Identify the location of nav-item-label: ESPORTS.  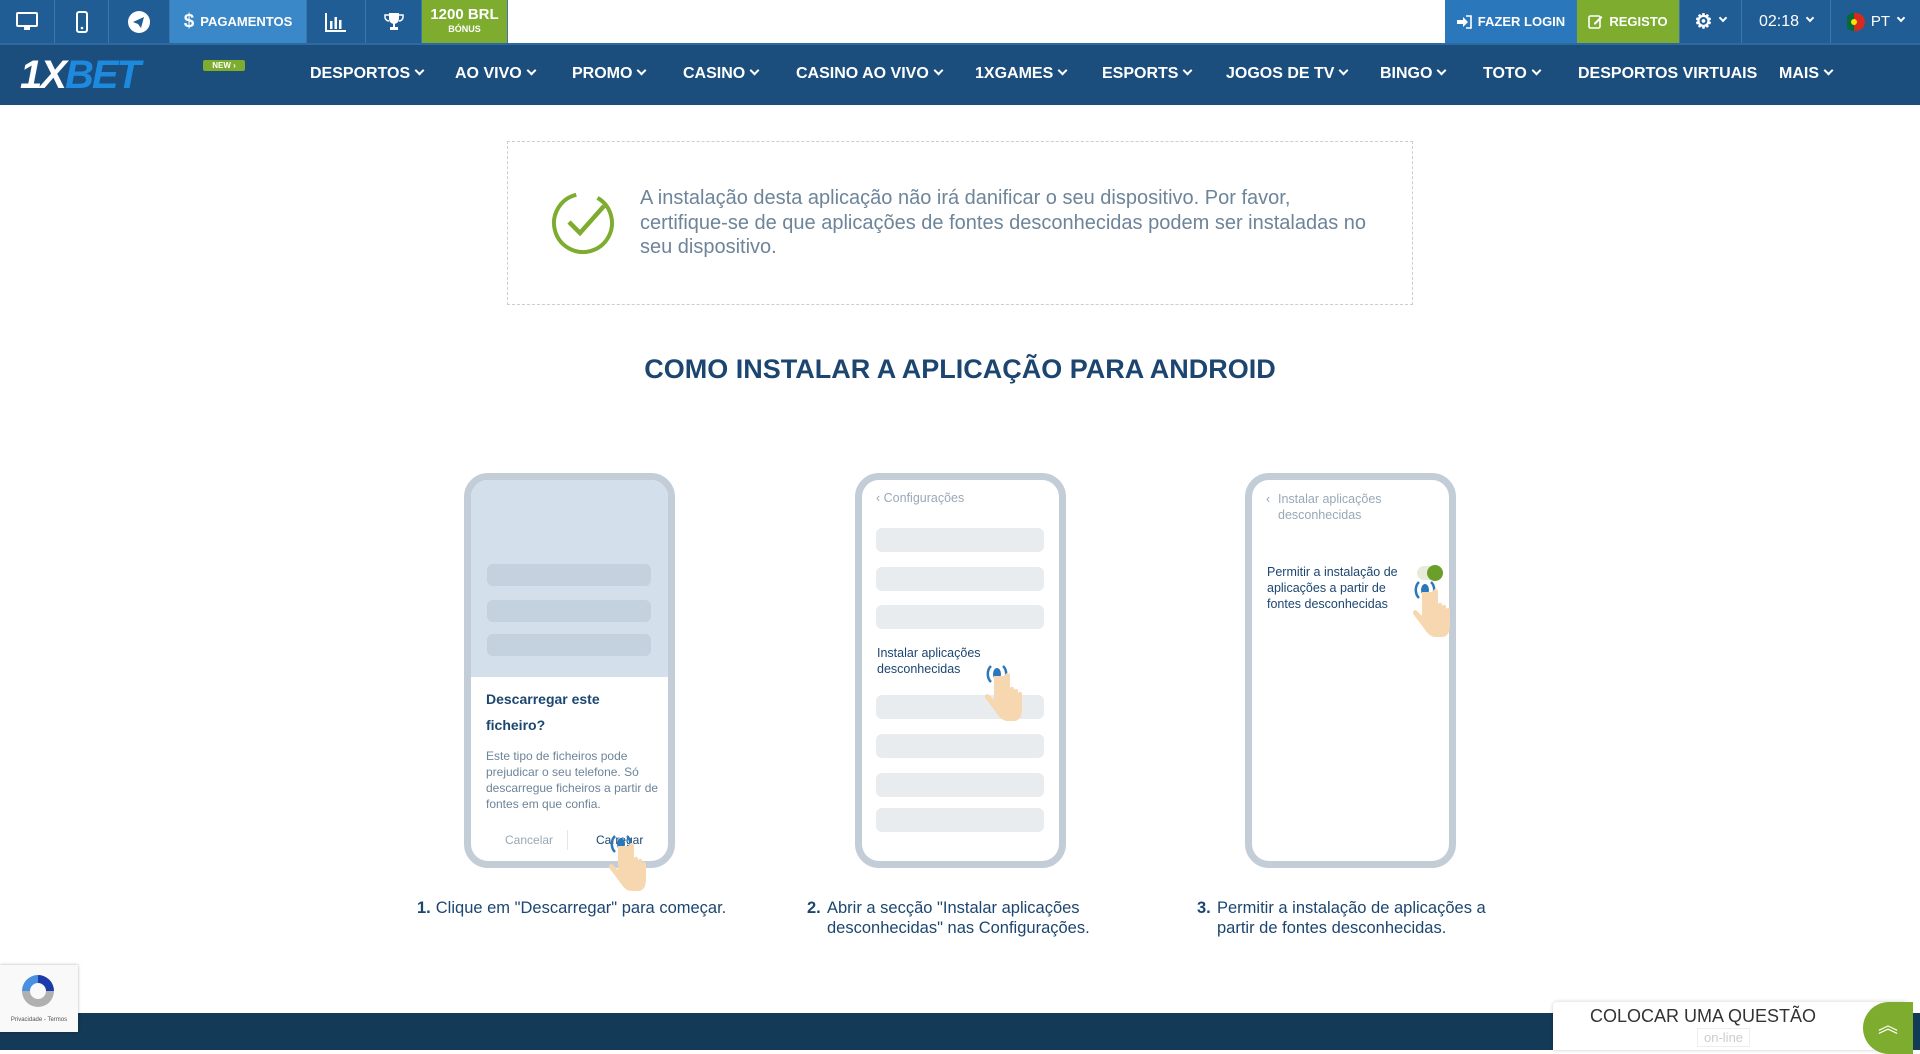
(1140, 73).